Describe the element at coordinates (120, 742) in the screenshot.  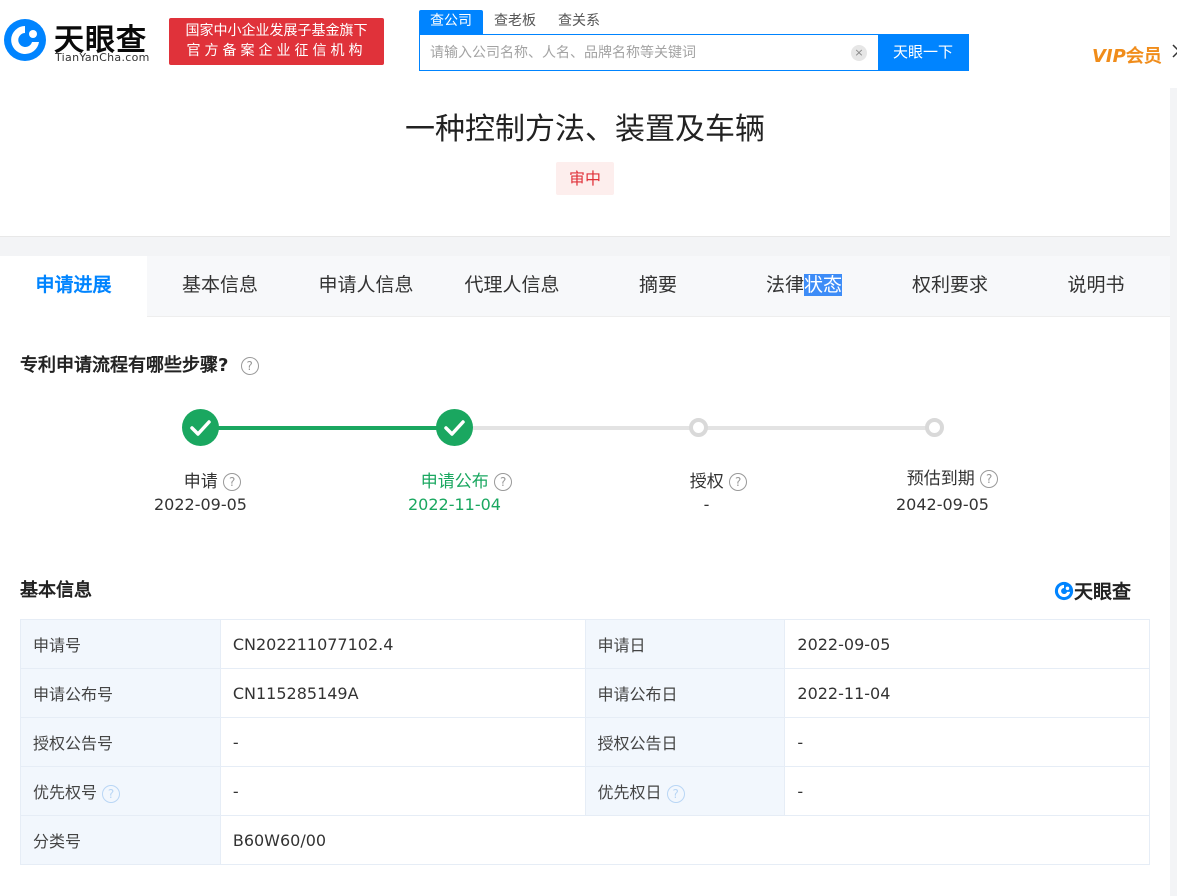
I see `field-label: 授权公告号` at that location.